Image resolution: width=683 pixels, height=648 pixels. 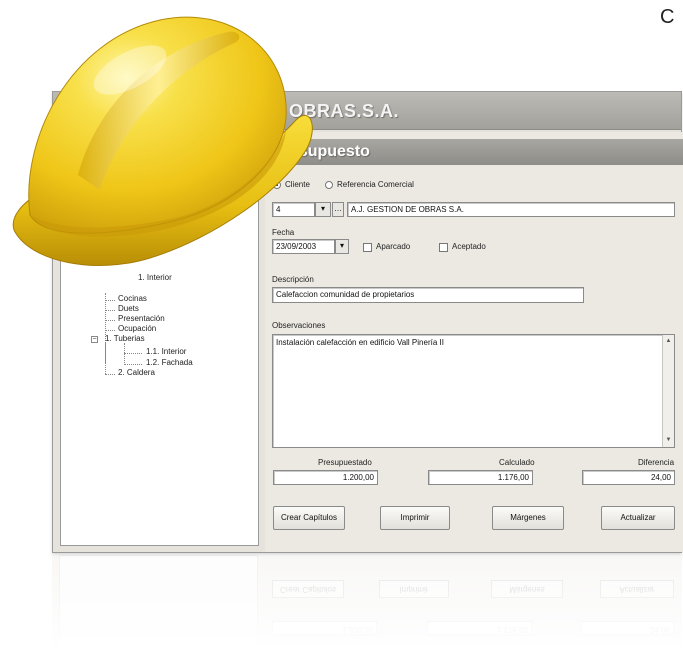 I want to click on diferencia-field: 24,00, so click(x=628, y=477).